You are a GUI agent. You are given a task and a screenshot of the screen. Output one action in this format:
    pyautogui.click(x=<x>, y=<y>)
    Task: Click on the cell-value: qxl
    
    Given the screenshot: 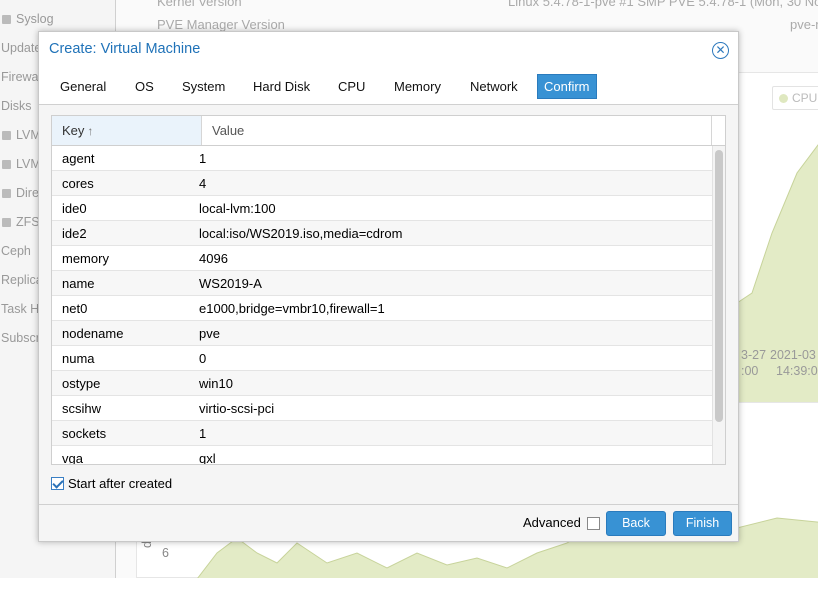 What is the action you would take?
    pyautogui.click(x=207, y=457)
    